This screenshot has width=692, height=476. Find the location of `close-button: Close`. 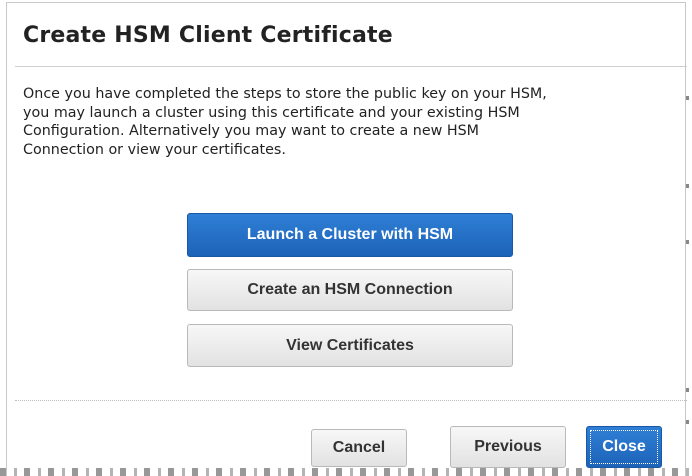

close-button: Close is located at coordinates (624, 447).